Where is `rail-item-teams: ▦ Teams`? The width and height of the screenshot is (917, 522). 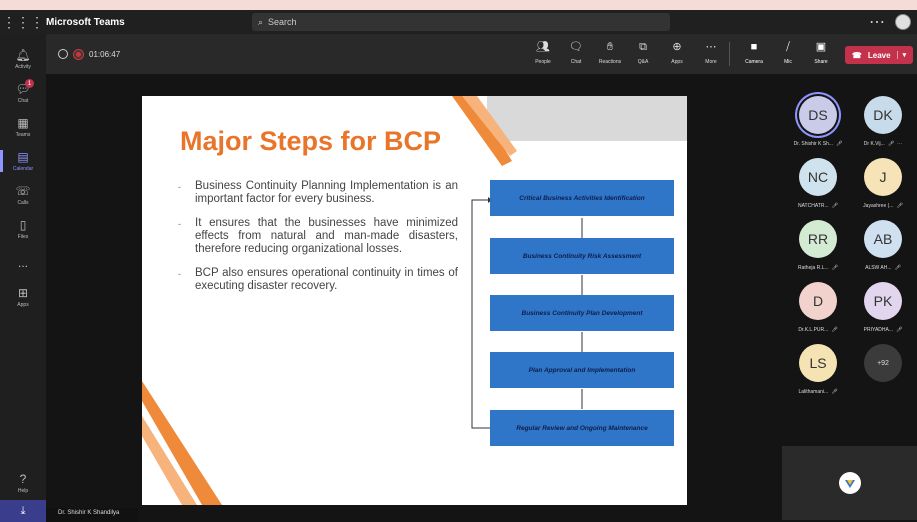 rail-item-teams: ▦ Teams is located at coordinates (23, 127).